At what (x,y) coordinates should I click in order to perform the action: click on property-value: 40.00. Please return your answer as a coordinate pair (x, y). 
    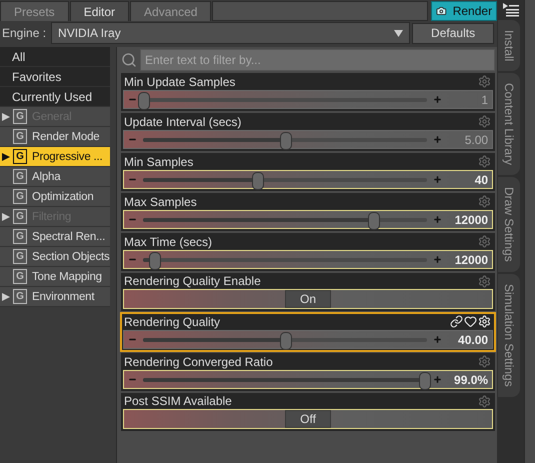
    Looking at the image, I should click on (472, 339).